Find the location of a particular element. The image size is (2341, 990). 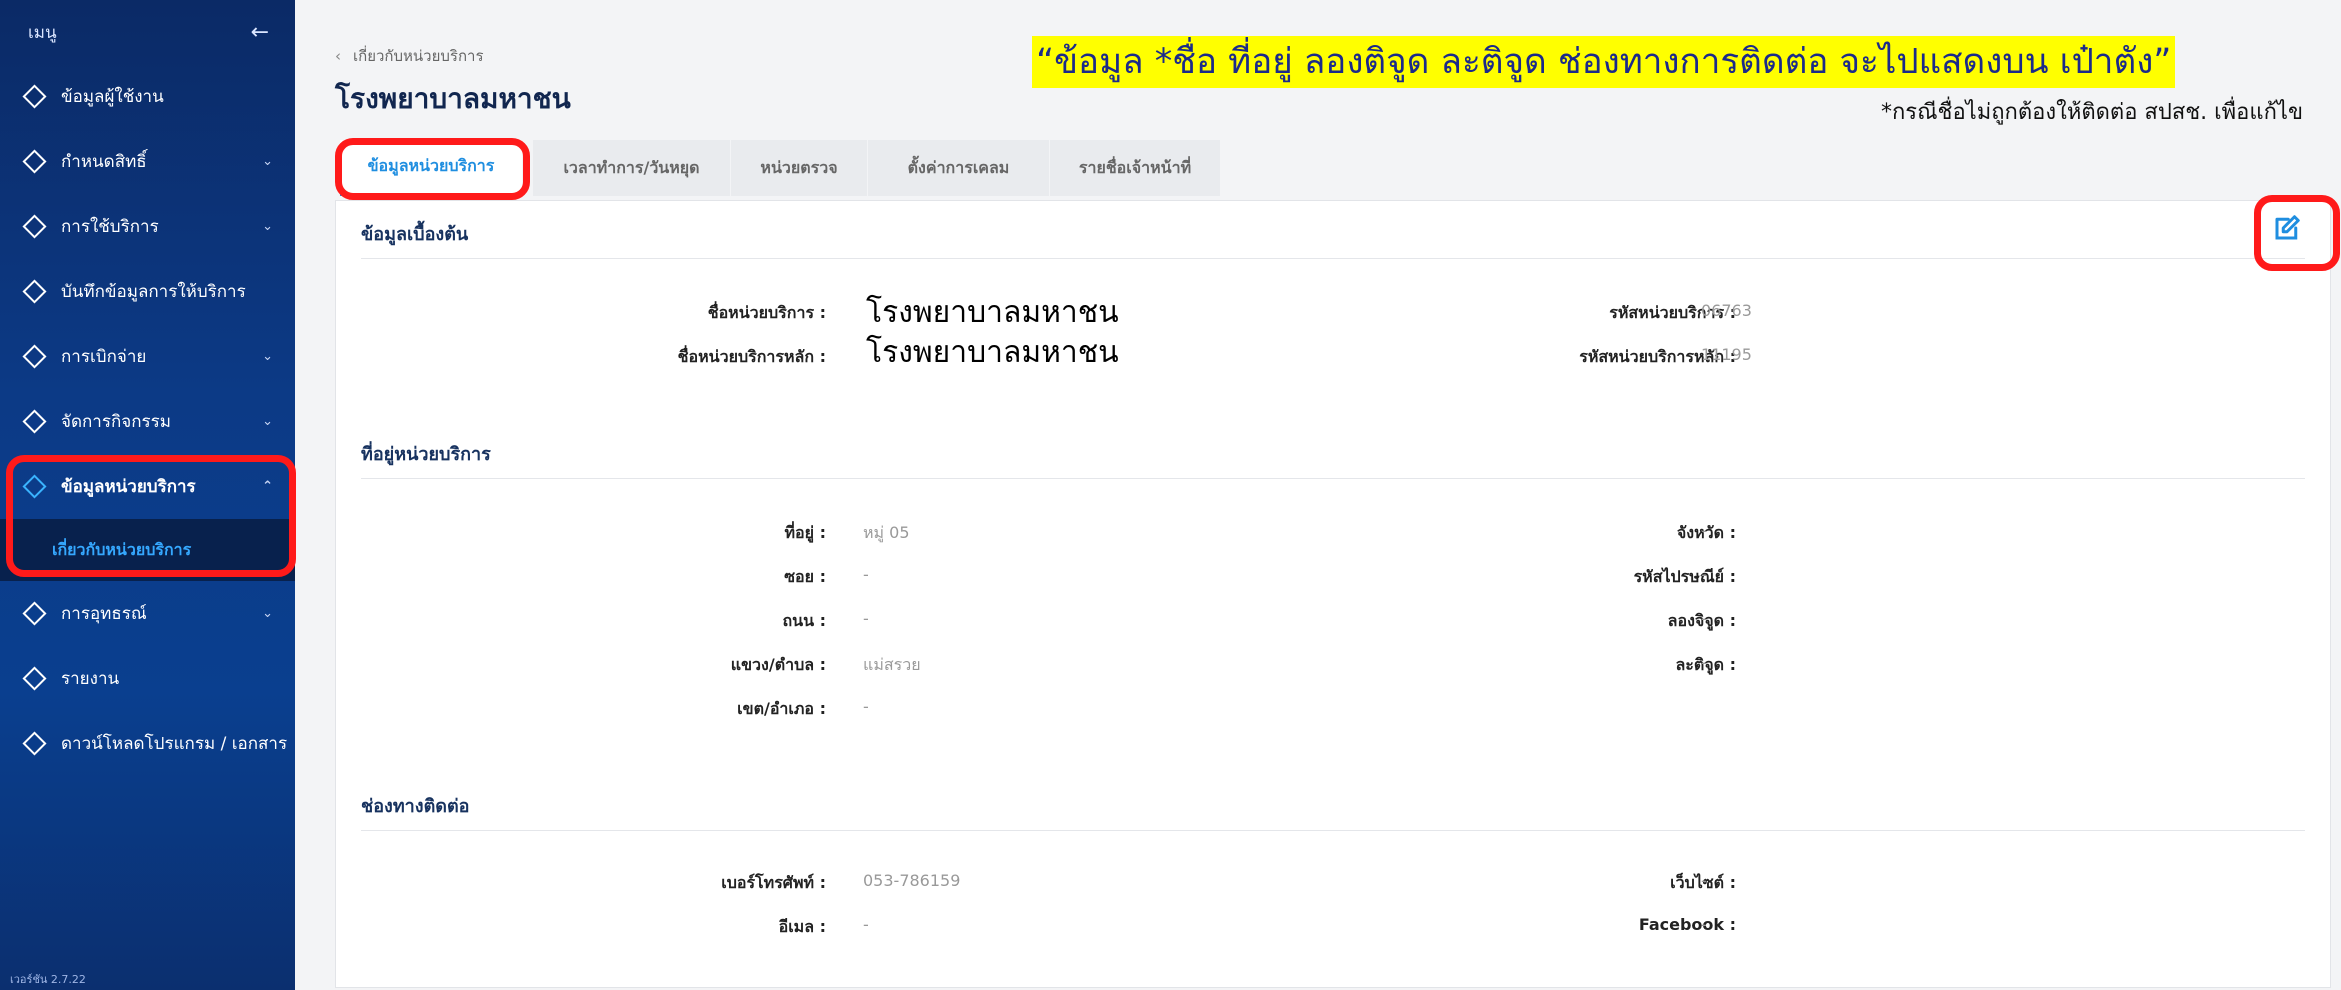

value-longitude: - is located at coordinates (1704, 618).